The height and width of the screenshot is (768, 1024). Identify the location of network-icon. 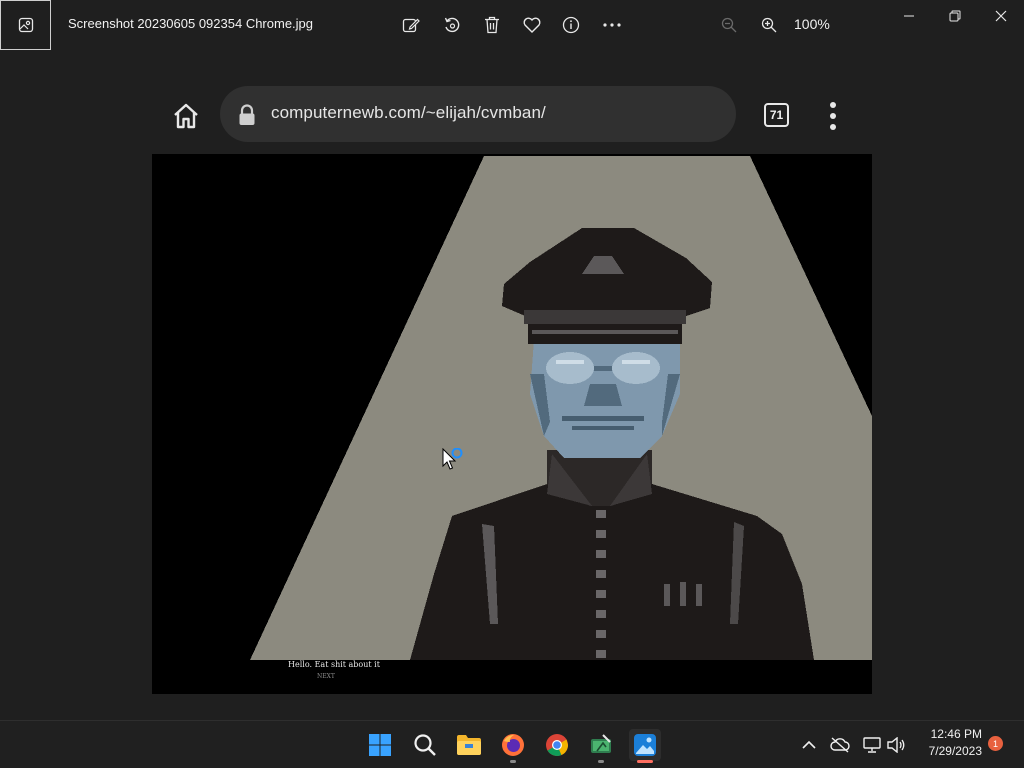
(872, 745).